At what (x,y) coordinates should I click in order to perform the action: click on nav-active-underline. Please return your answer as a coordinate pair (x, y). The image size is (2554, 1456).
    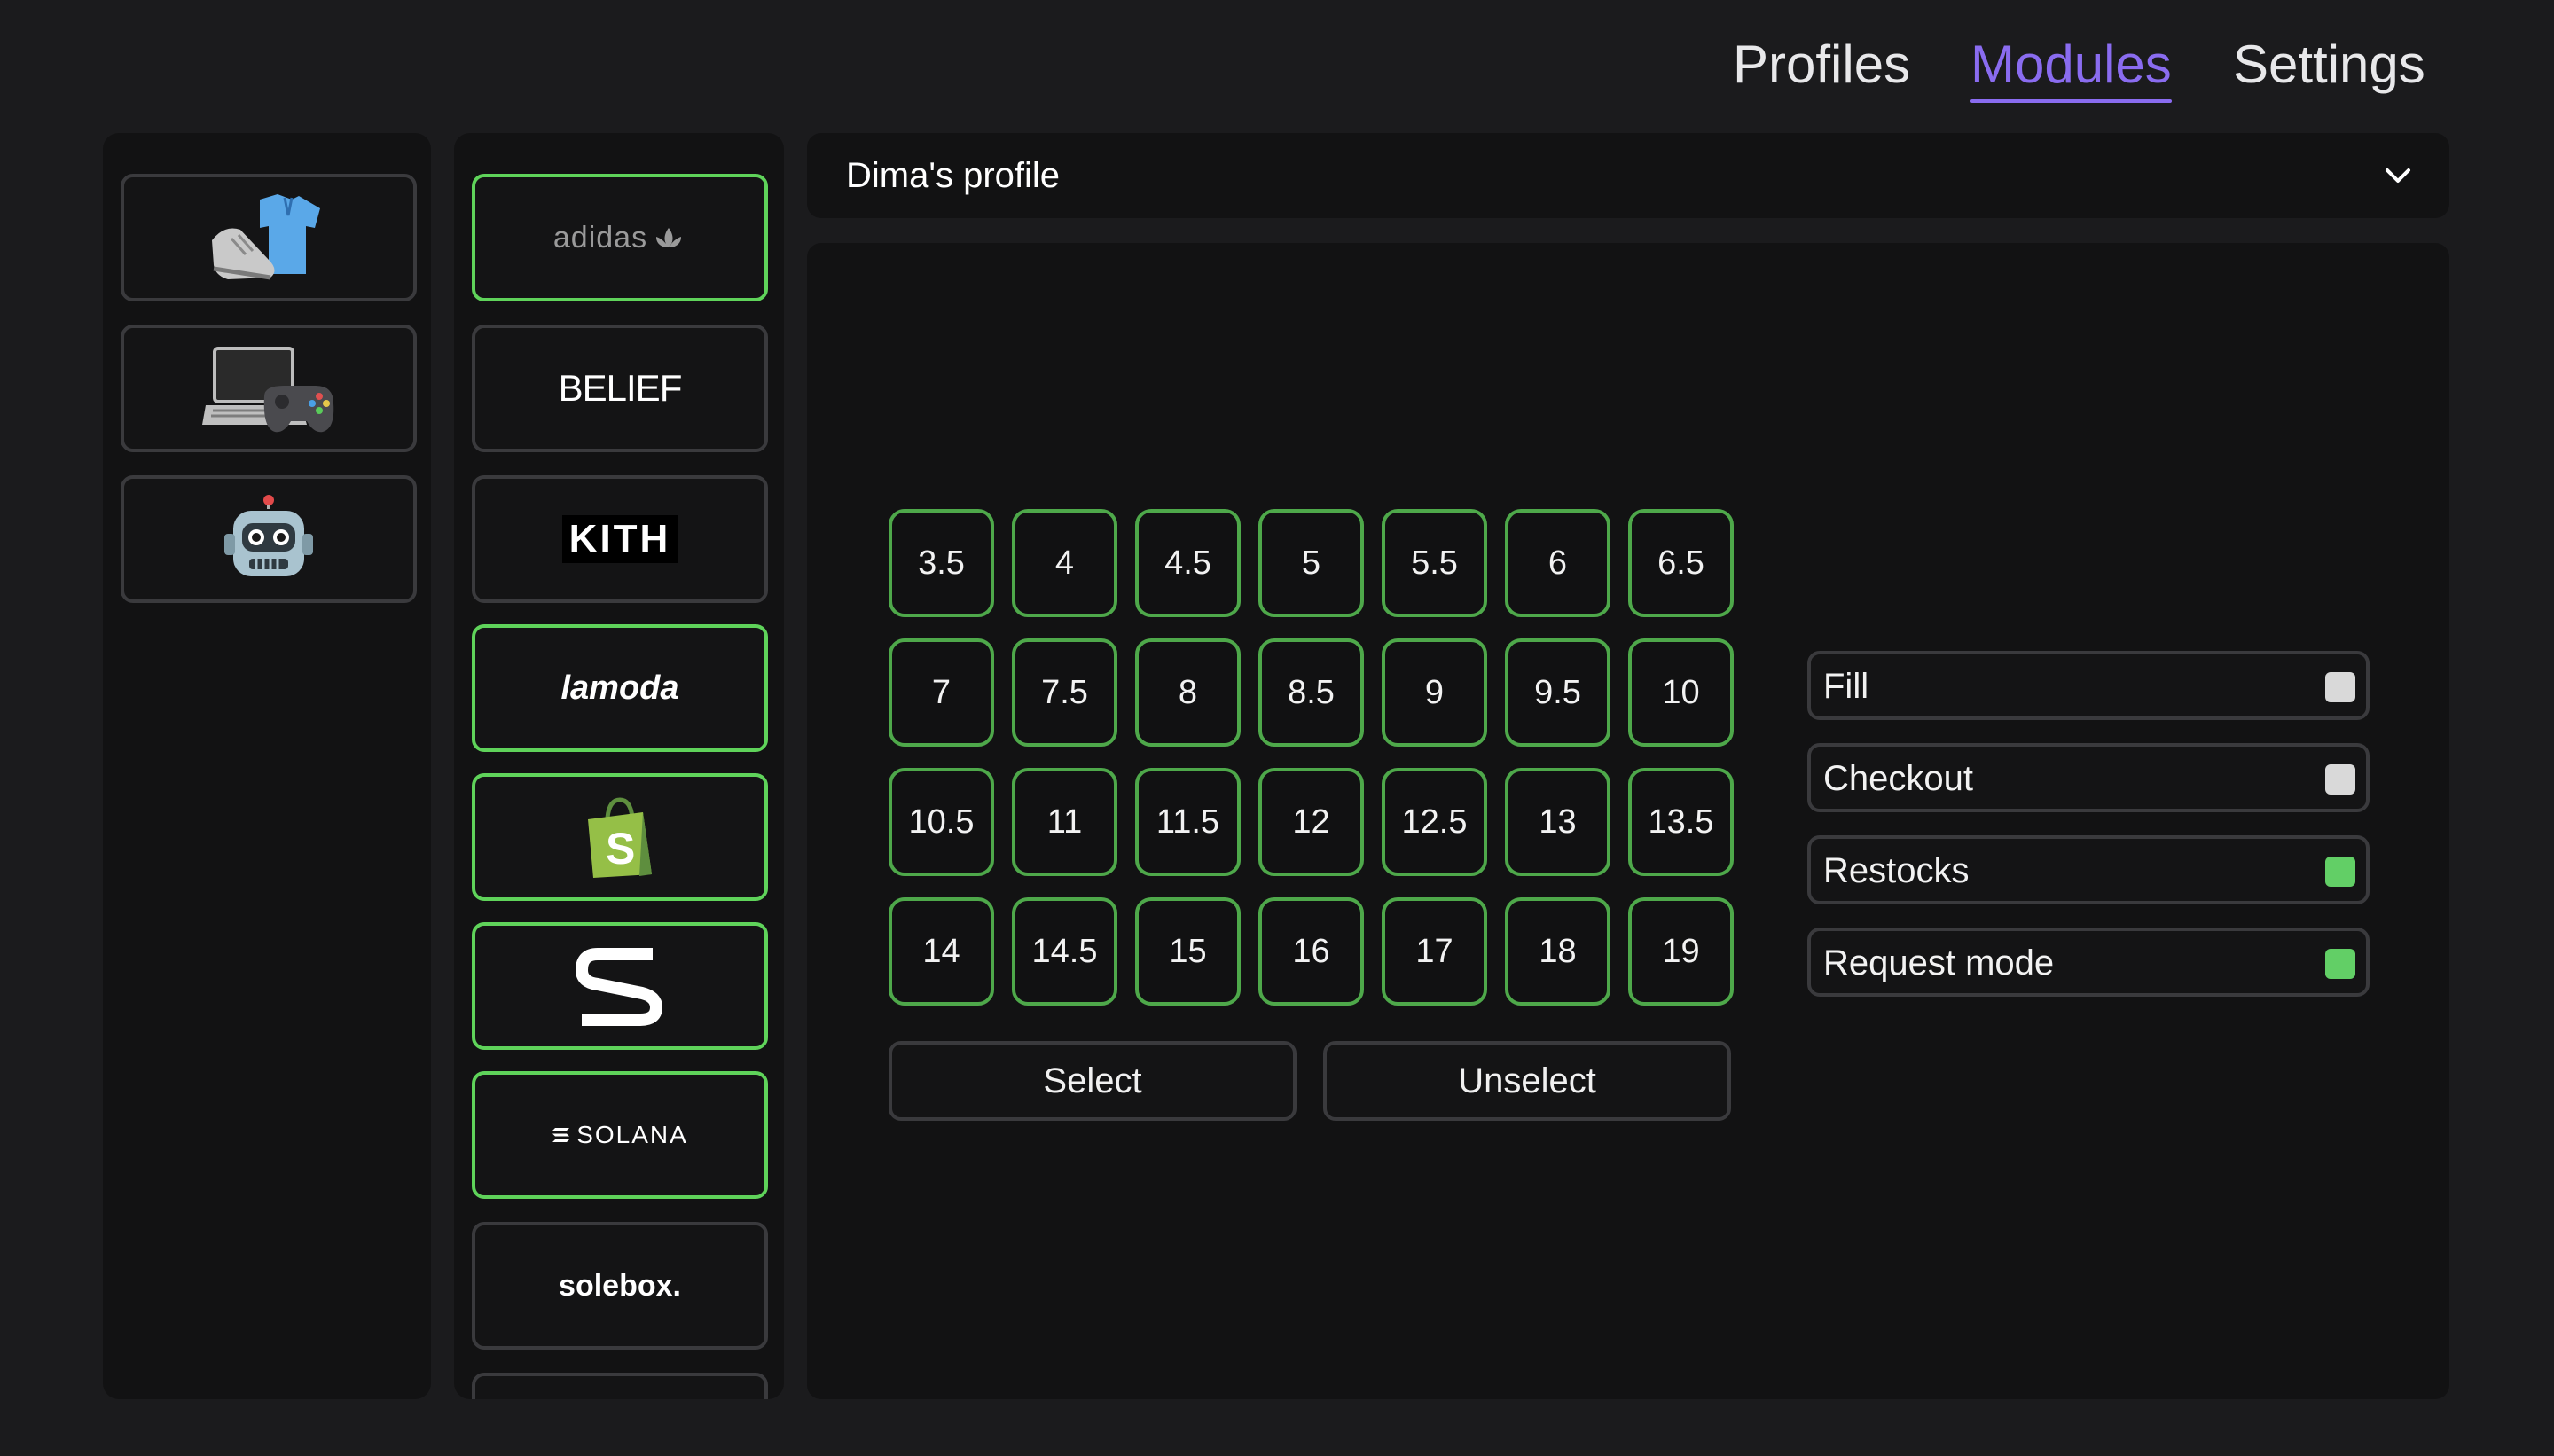
    Looking at the image, I should click on (2071, 101).